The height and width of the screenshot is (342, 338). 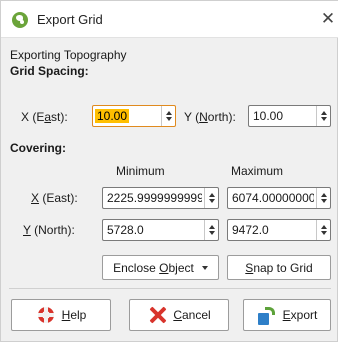 I want to click on covering-heading: Covering:, so click(x=38, y=148).